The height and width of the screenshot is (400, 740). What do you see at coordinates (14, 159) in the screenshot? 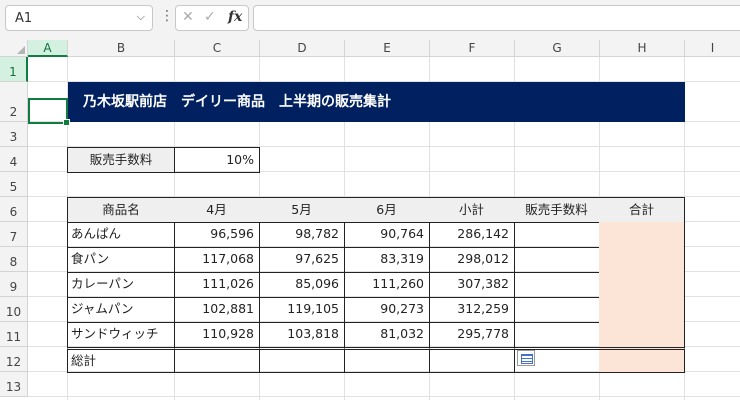
I see `row-header-4: 4` at bounding box center [14, 159].